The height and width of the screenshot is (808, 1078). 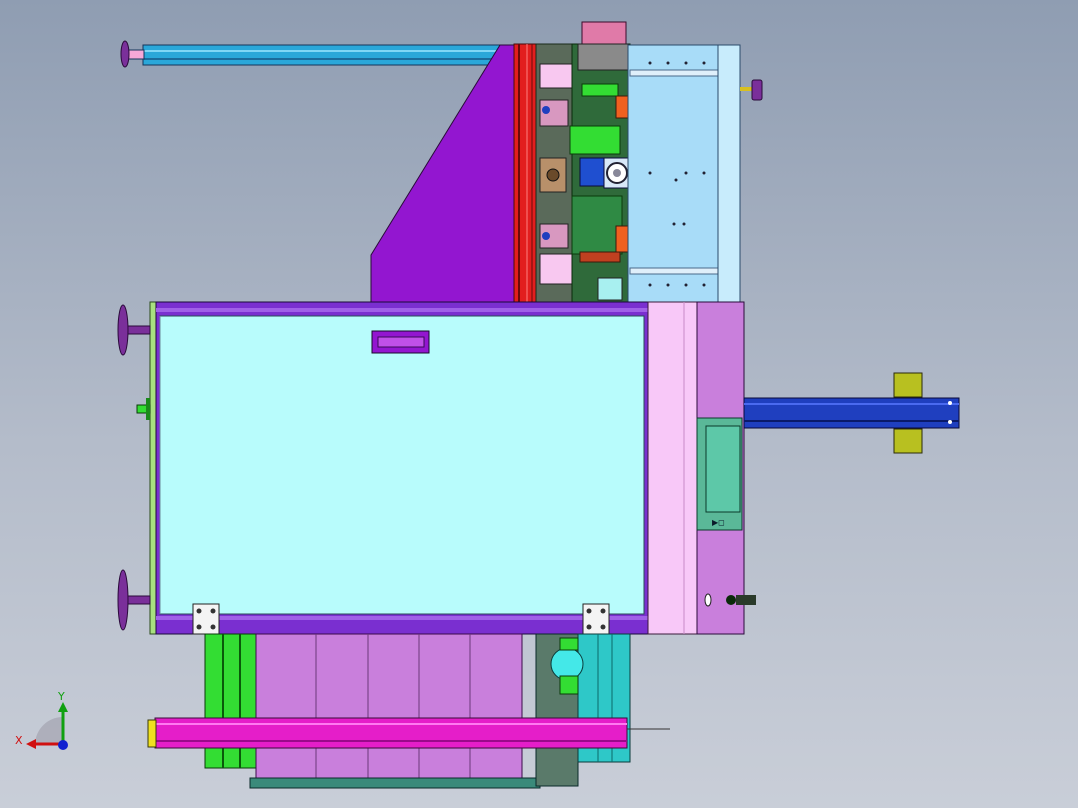 I want to click on leveling-foot-top, so click(x=134, y=330).